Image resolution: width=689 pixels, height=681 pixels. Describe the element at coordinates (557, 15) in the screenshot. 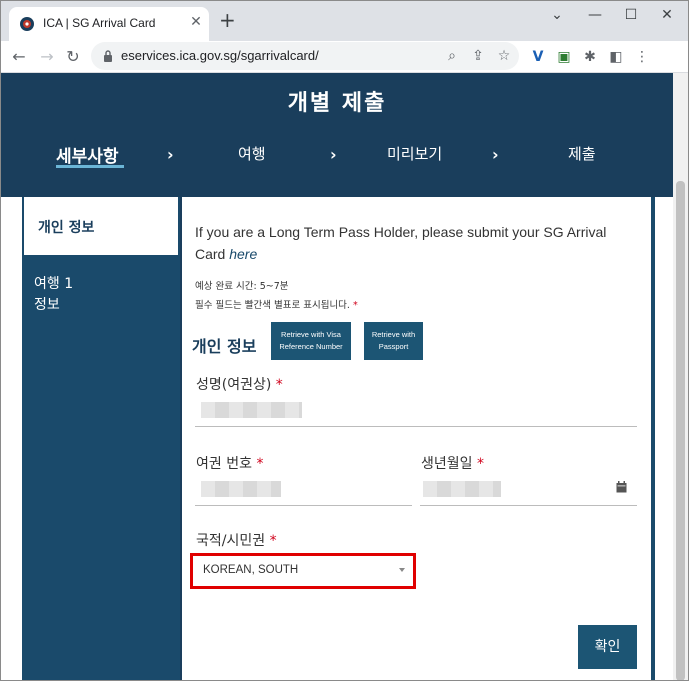

I see `chevron-down-icon: ⌄` at that location.